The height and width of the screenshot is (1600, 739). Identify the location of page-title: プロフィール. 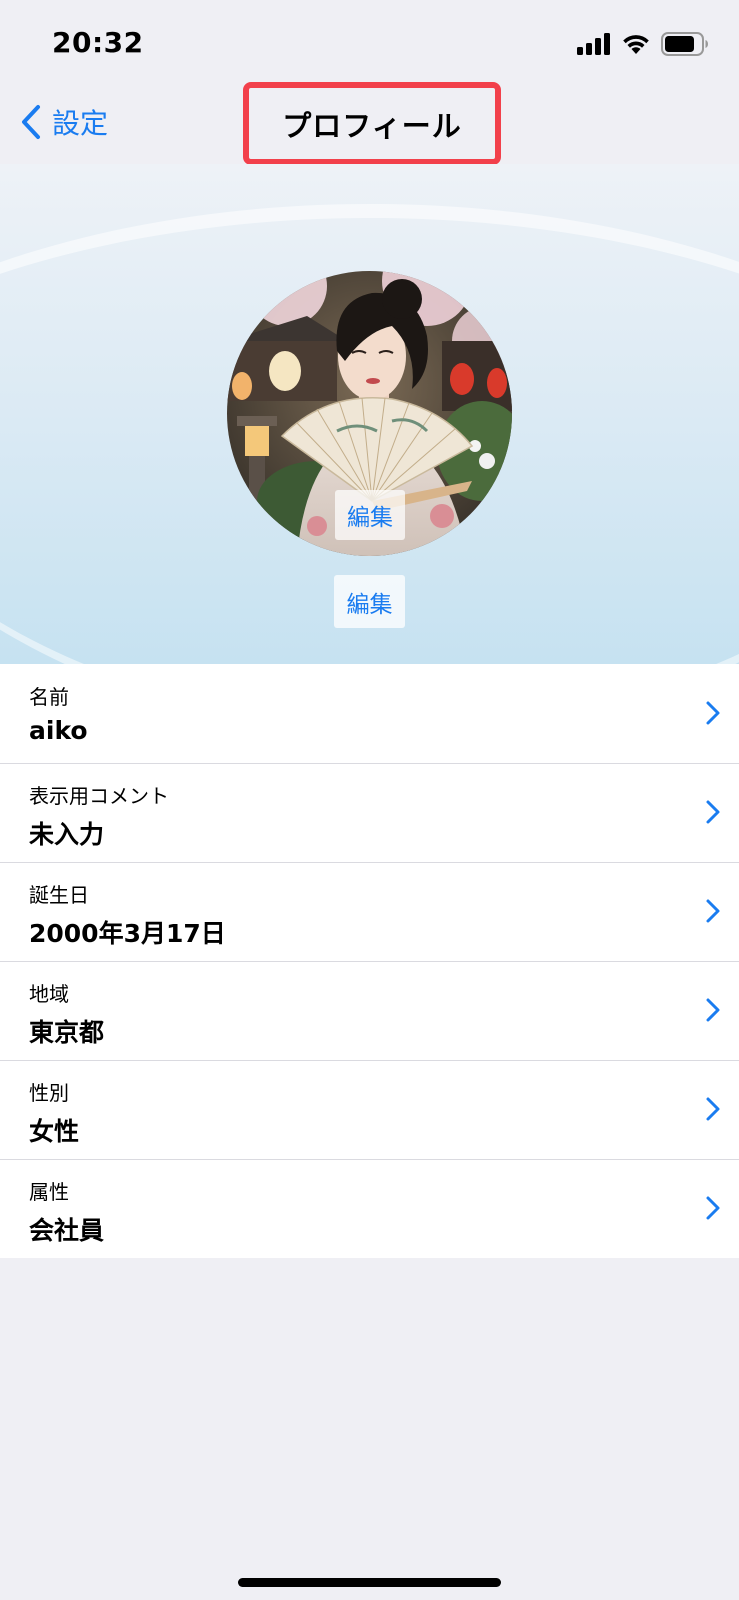
(372, 125).